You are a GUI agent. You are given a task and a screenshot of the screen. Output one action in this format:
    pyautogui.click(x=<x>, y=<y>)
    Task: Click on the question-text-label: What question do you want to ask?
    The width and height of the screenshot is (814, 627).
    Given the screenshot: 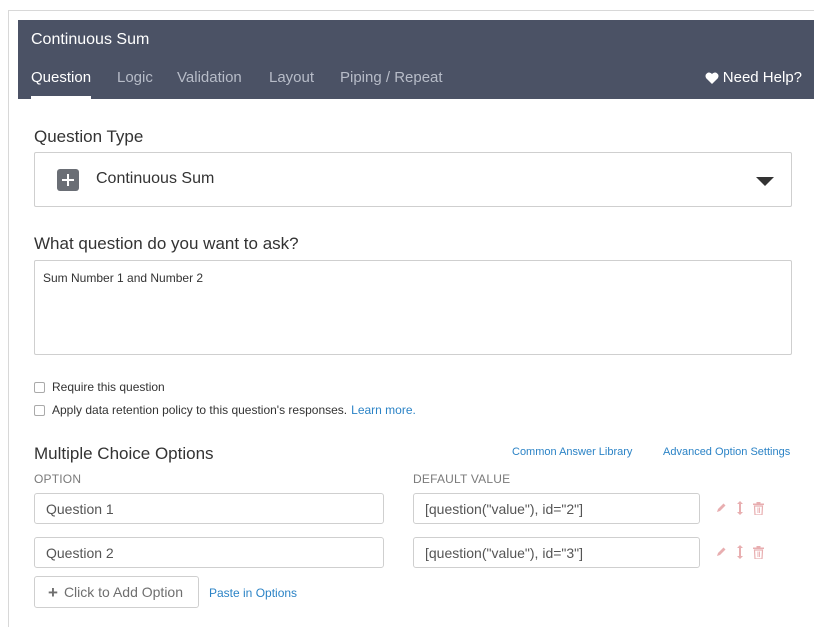 What is the action you would take?
    pyautogui.click(x=166, y=243)
    